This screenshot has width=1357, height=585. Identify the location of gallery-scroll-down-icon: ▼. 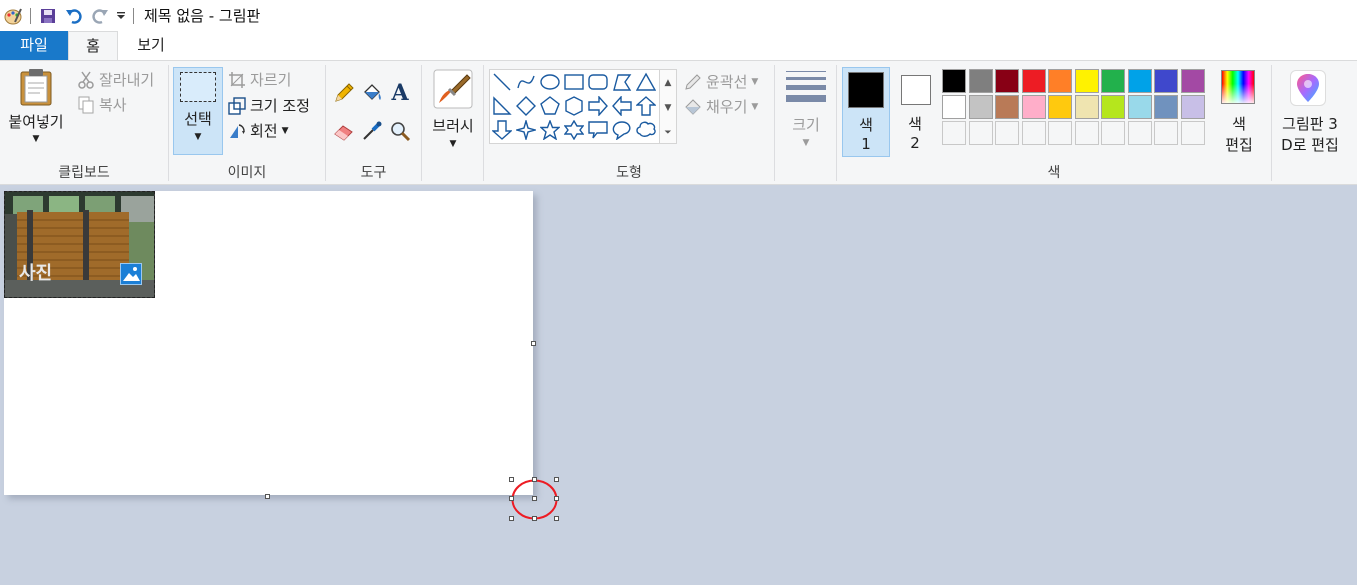
(668, 107).